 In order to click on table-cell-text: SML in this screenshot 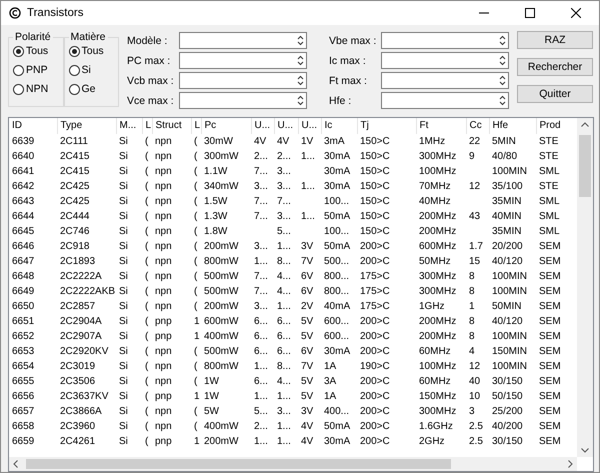, I will do `click(549, 217)`.